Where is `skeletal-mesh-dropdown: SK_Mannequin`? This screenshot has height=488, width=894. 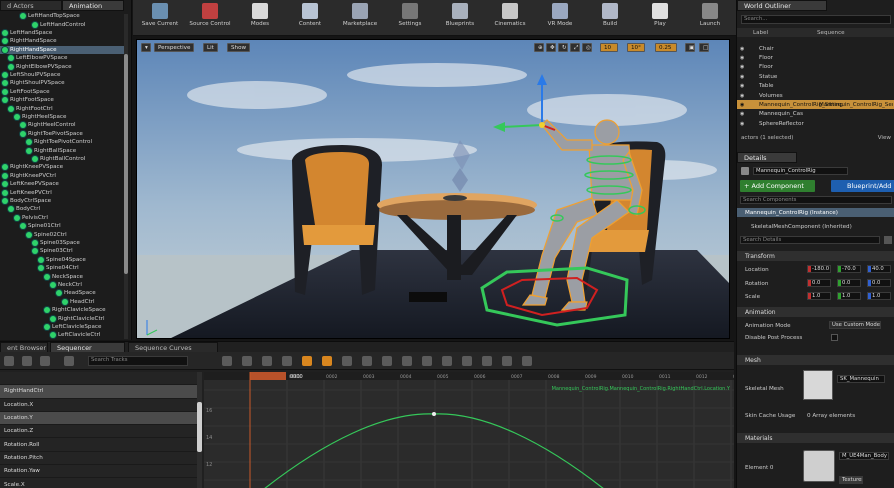 skeletal-mesh-dropdown: SK_Mannequin is located at coordinates (861, 379).